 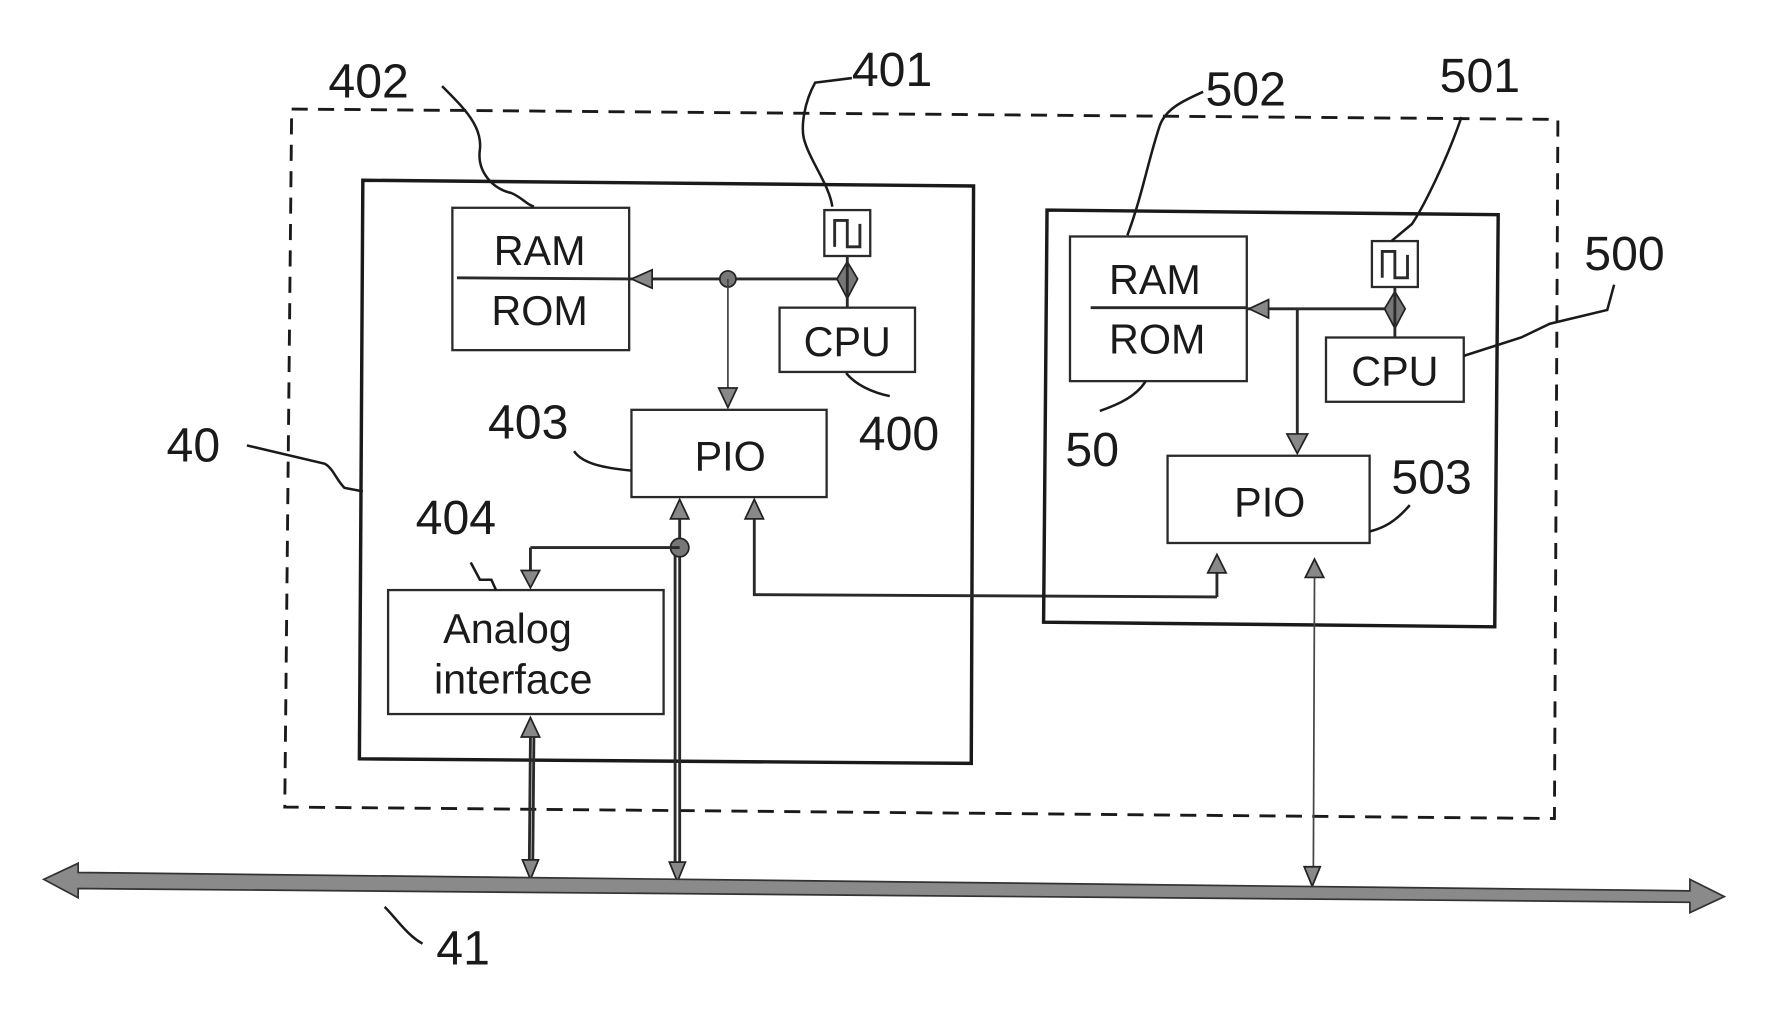 What do you see at coordinates (513, 679) in the screenshot?
I see `analog-label-line2: interface` at bounding box center [513, 679].